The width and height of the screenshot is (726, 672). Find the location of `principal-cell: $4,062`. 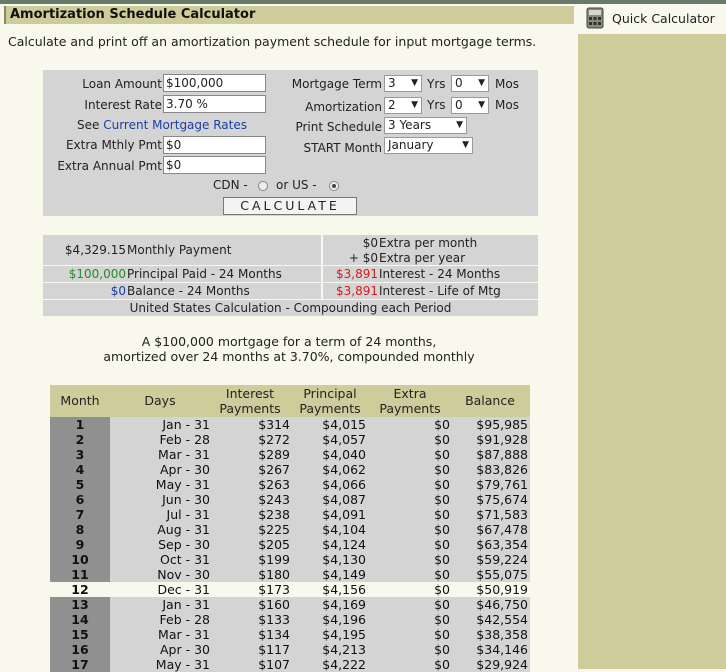

principal-cell: $4,062 is located at coordinates (344, 469).